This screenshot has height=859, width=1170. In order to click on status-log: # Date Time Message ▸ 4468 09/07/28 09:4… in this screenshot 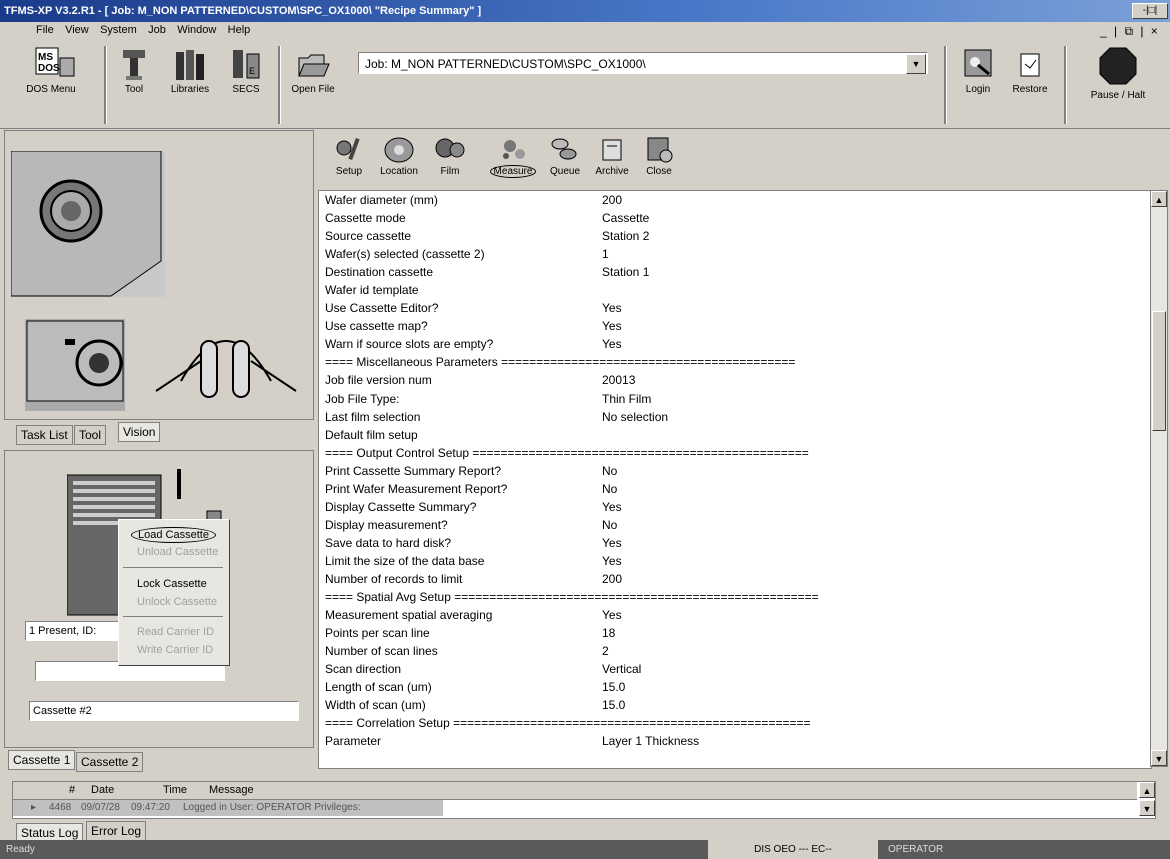, I will do `click(584, 800)`.